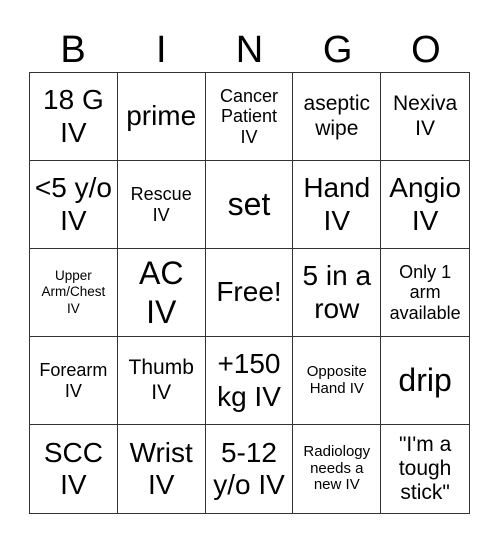  Describe the element at coordinates (425, 117) in the screenshot. I see `bingo-cell: Nexiva IV` at that location.